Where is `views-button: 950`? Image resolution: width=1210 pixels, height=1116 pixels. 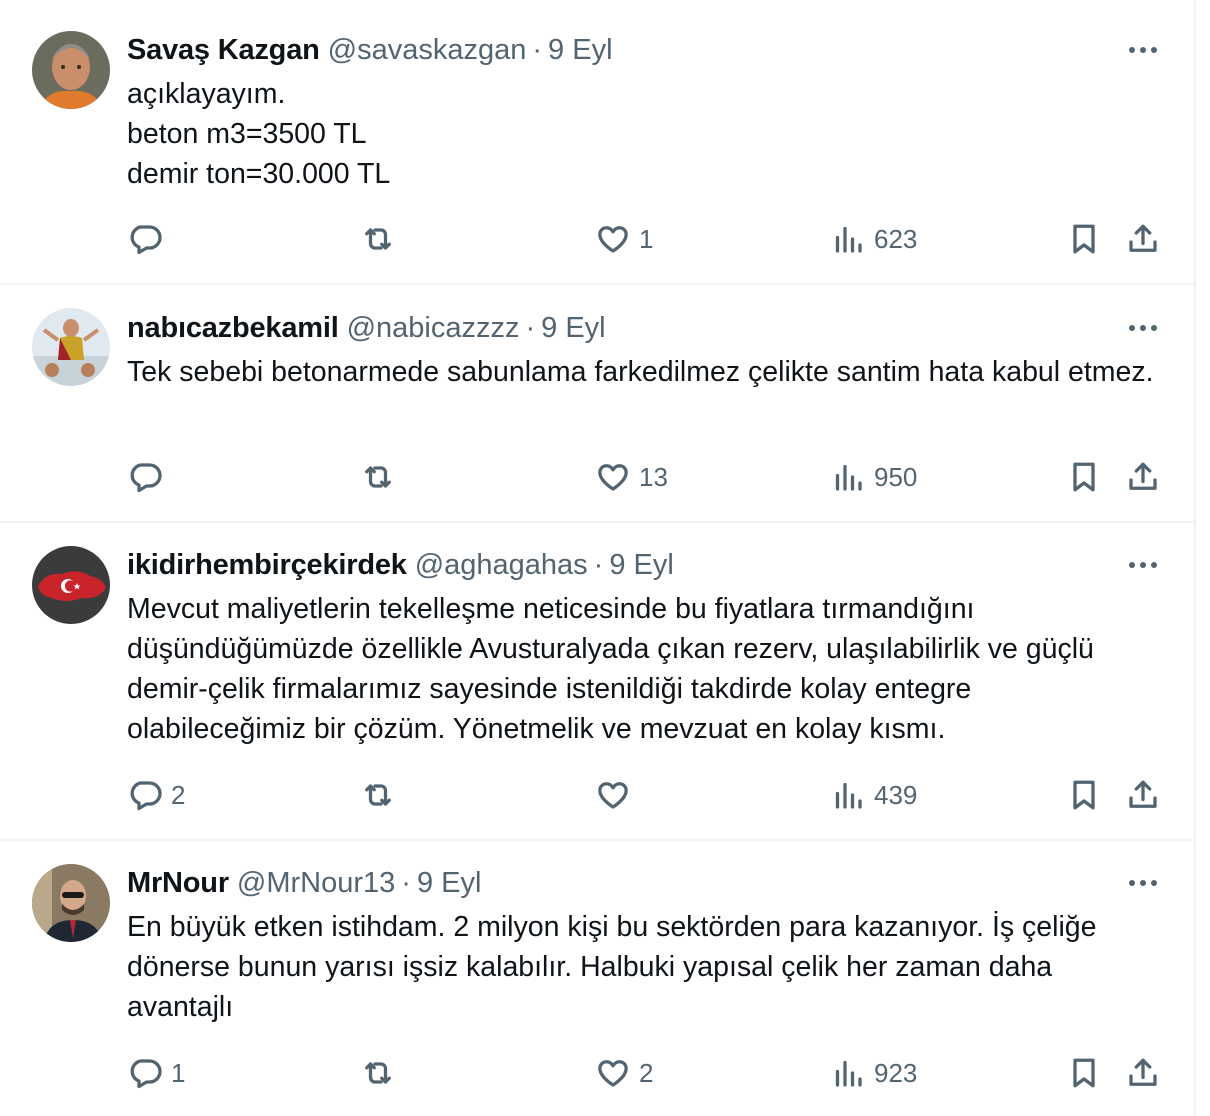 views-button: 950 is located at coordinates (873, 477).